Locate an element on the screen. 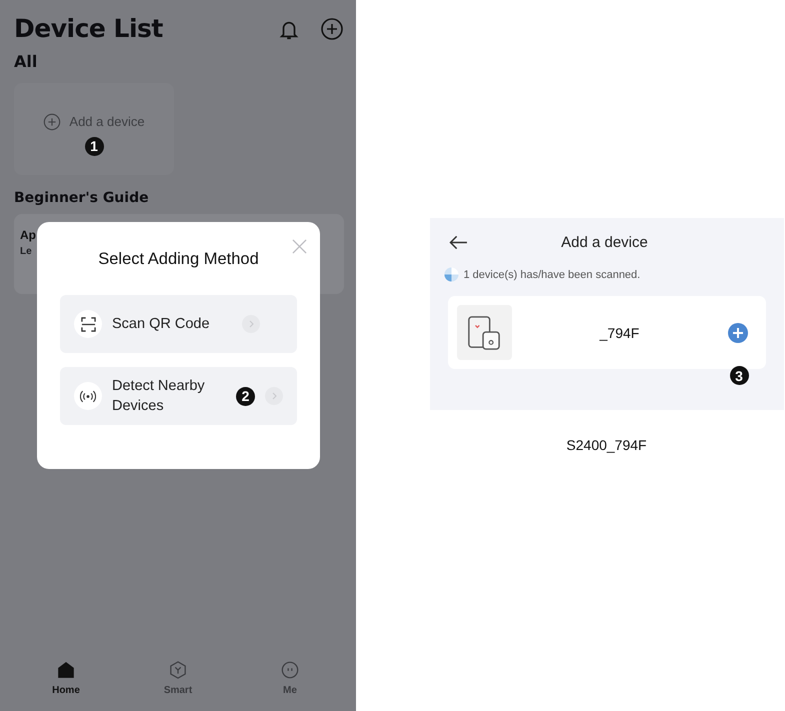  step-number: 2 is located at coordinates (245, 396).